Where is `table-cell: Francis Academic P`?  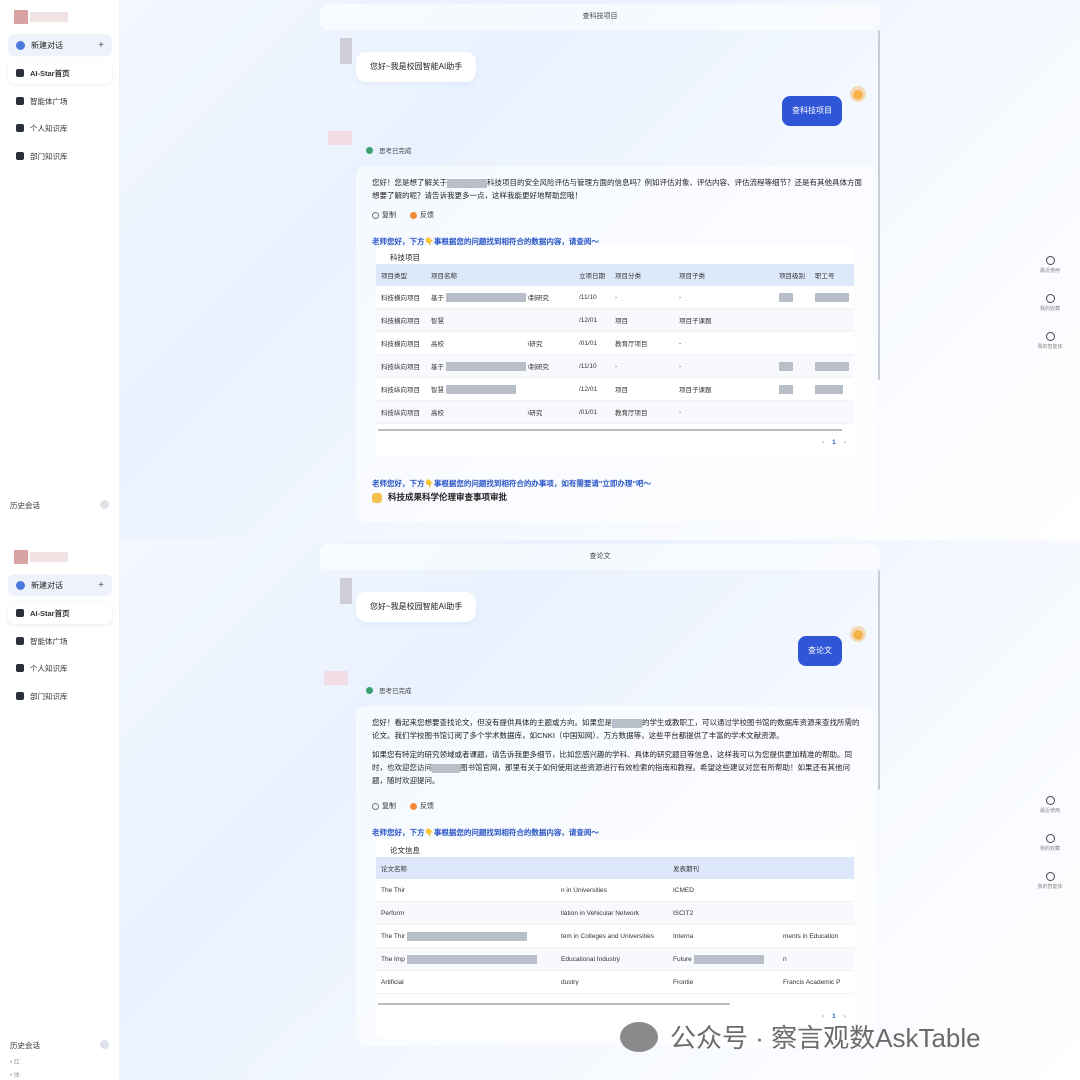
table-cell: Francis Academic P is located at coordinates (812, 982).